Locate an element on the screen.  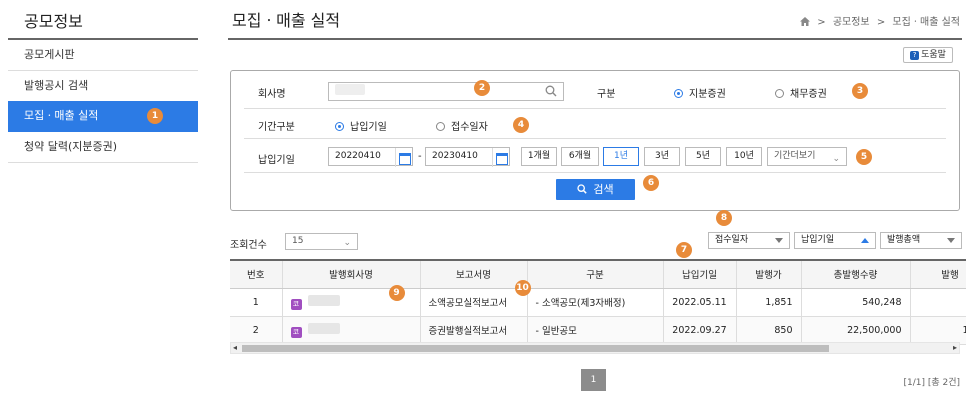
report-link: 소액공모실적보고서 is located at coordinates (468, 303).